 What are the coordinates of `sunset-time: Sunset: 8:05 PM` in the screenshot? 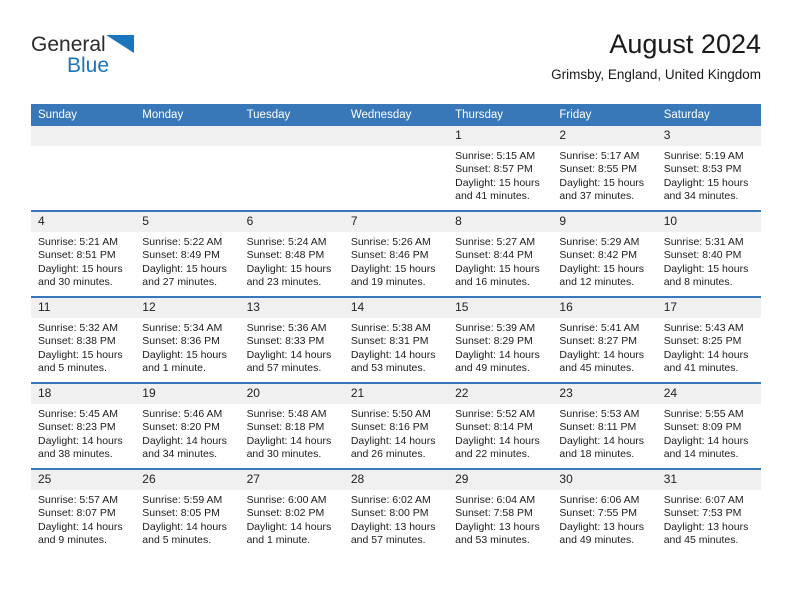 It's located at (181, 513).